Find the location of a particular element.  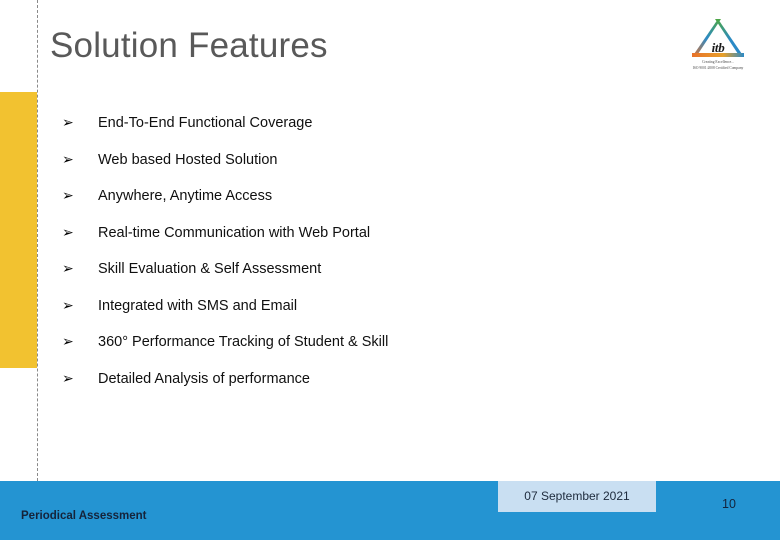

list-item-label: Integrated with SMS and Email is located at coordinates (198, 305).